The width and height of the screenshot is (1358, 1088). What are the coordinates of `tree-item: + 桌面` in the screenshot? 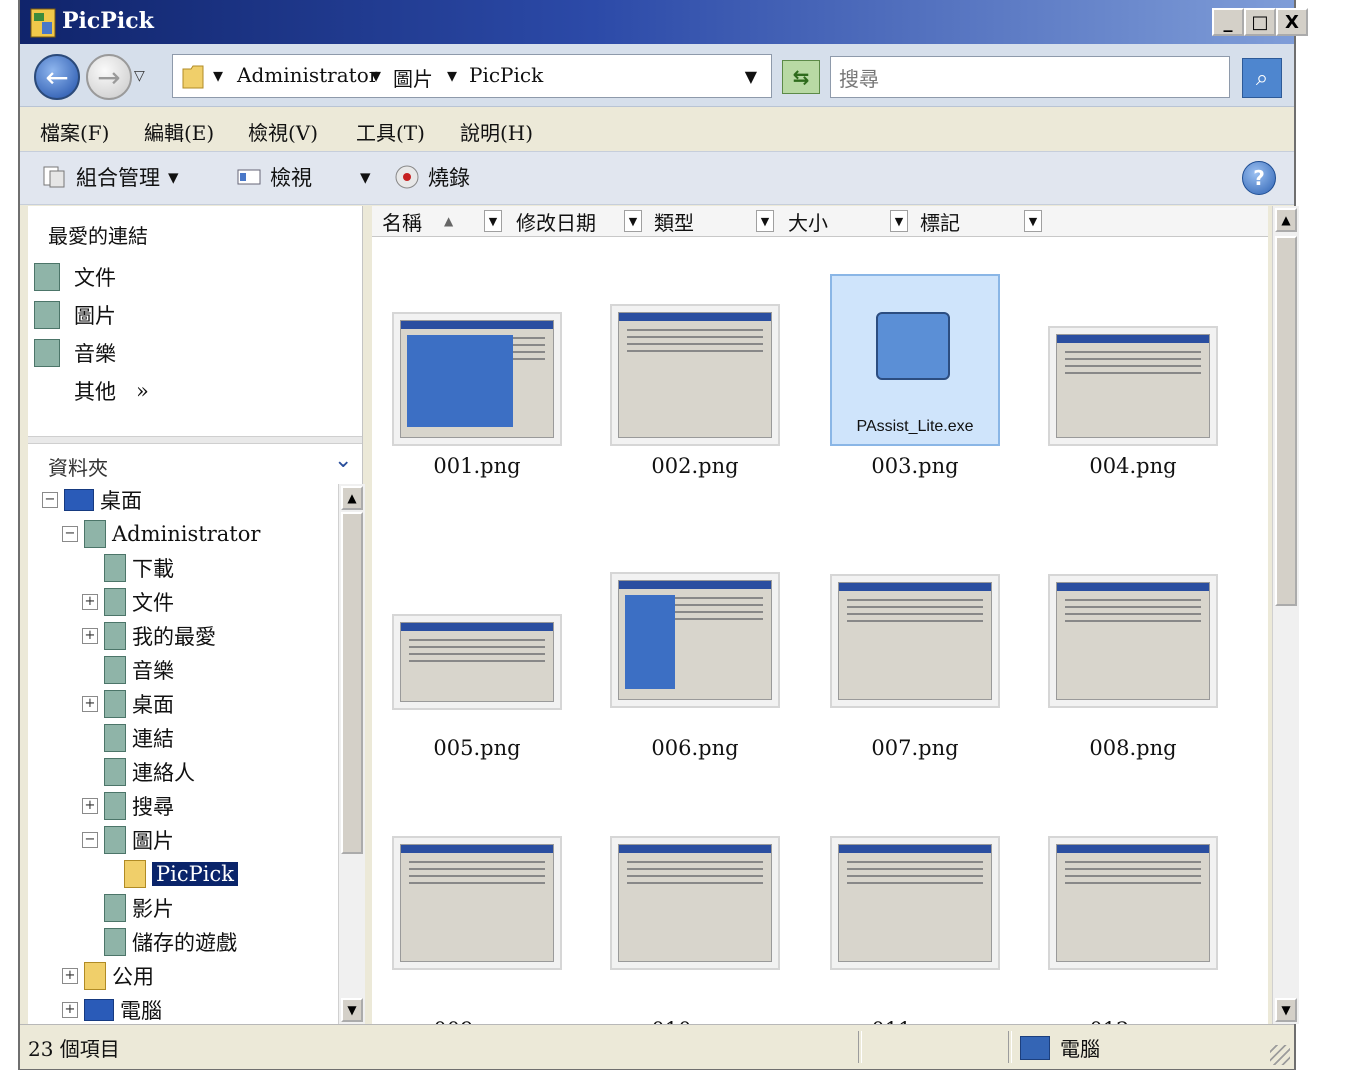 It's located at (128, 704).